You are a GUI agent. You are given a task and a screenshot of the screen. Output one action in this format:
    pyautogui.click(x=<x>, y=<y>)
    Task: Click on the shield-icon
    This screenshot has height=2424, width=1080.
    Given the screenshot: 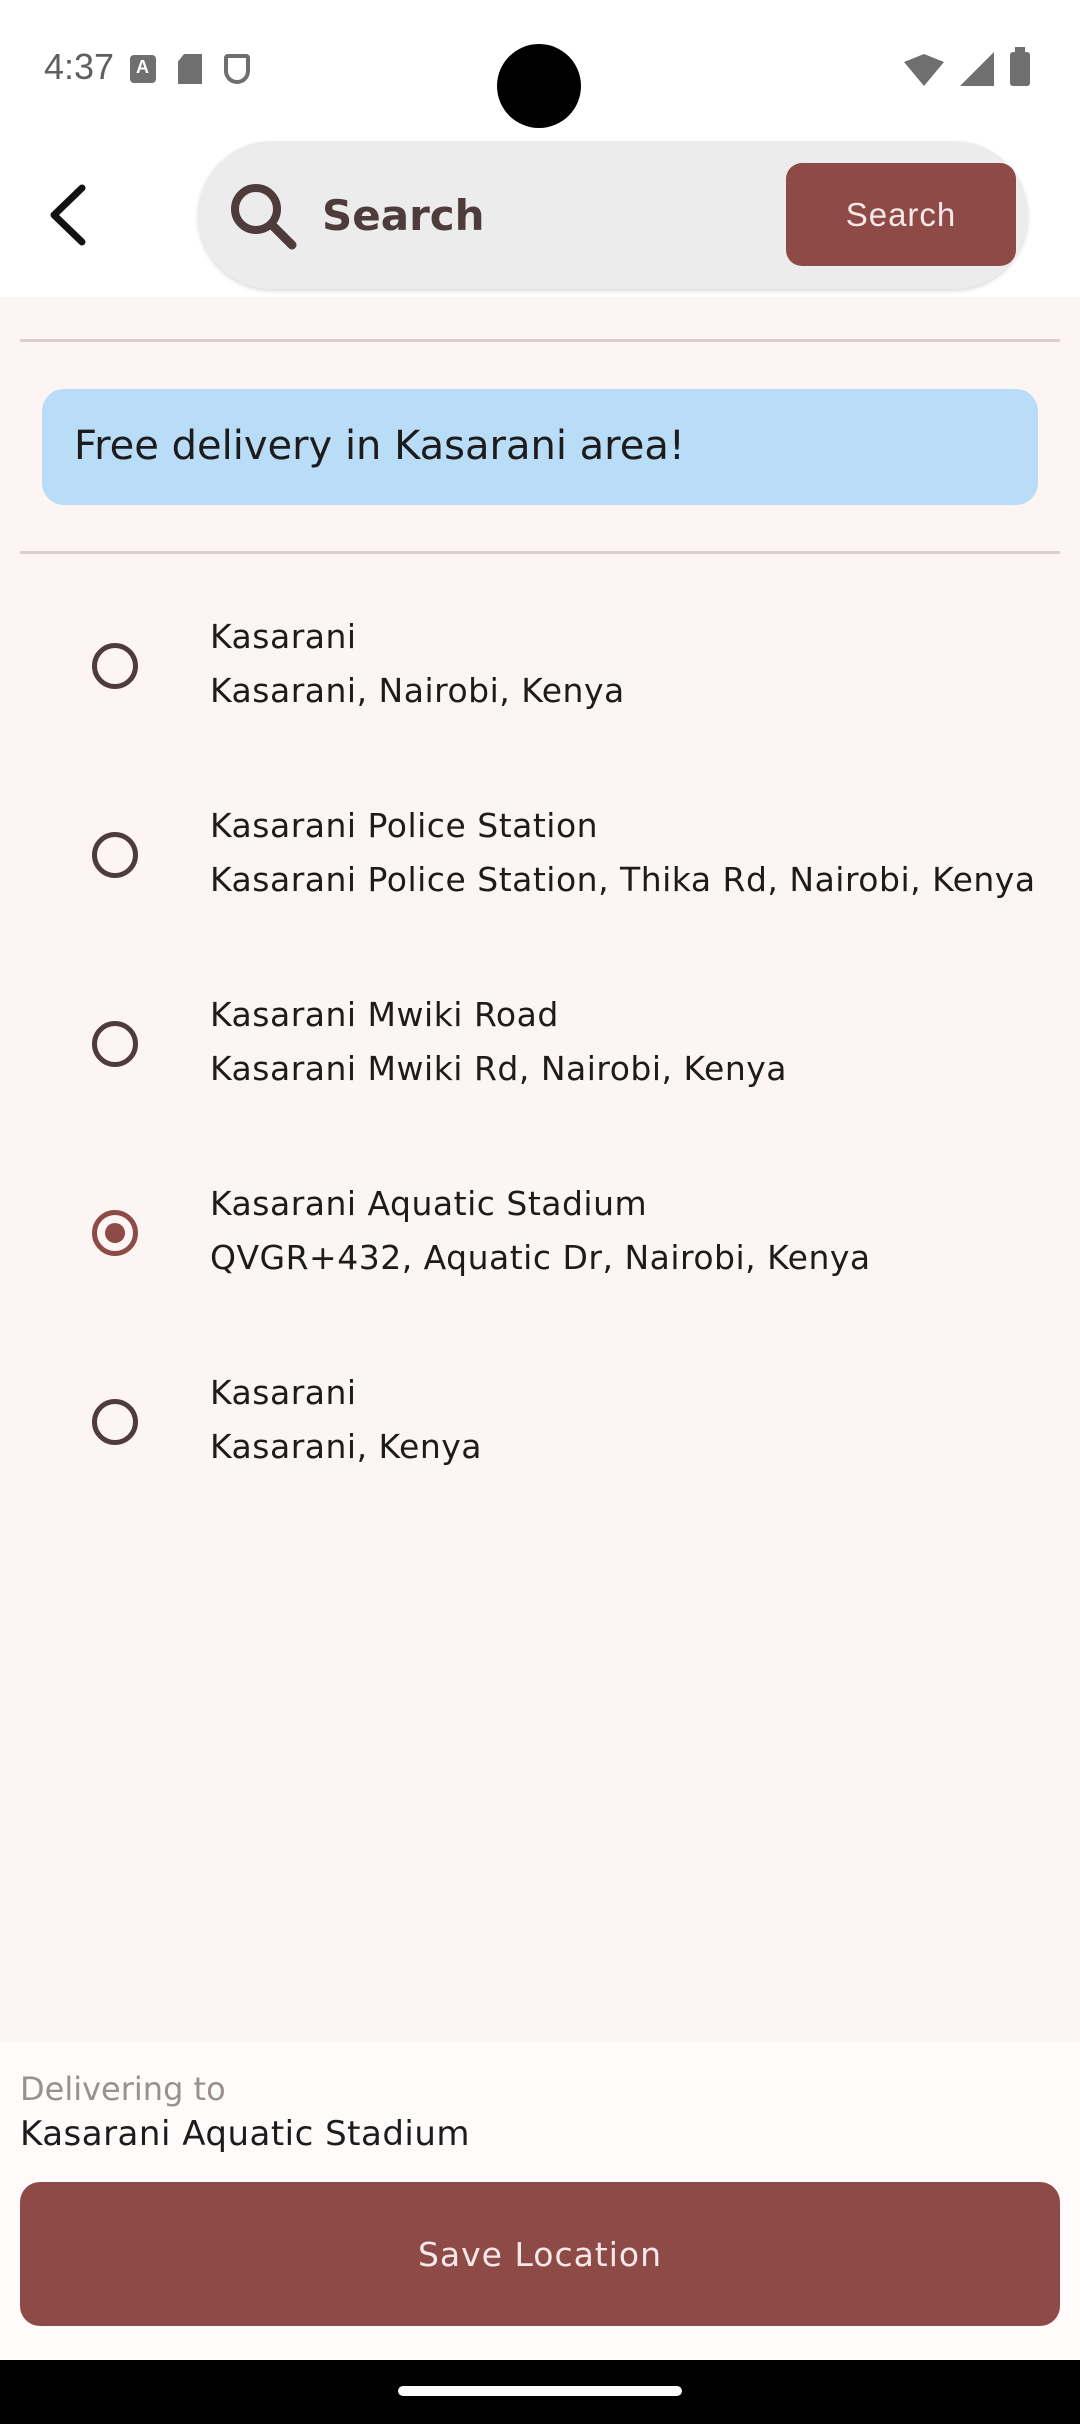 What is the action you would take?
    pyautogui.click(x=237, y=69)
    